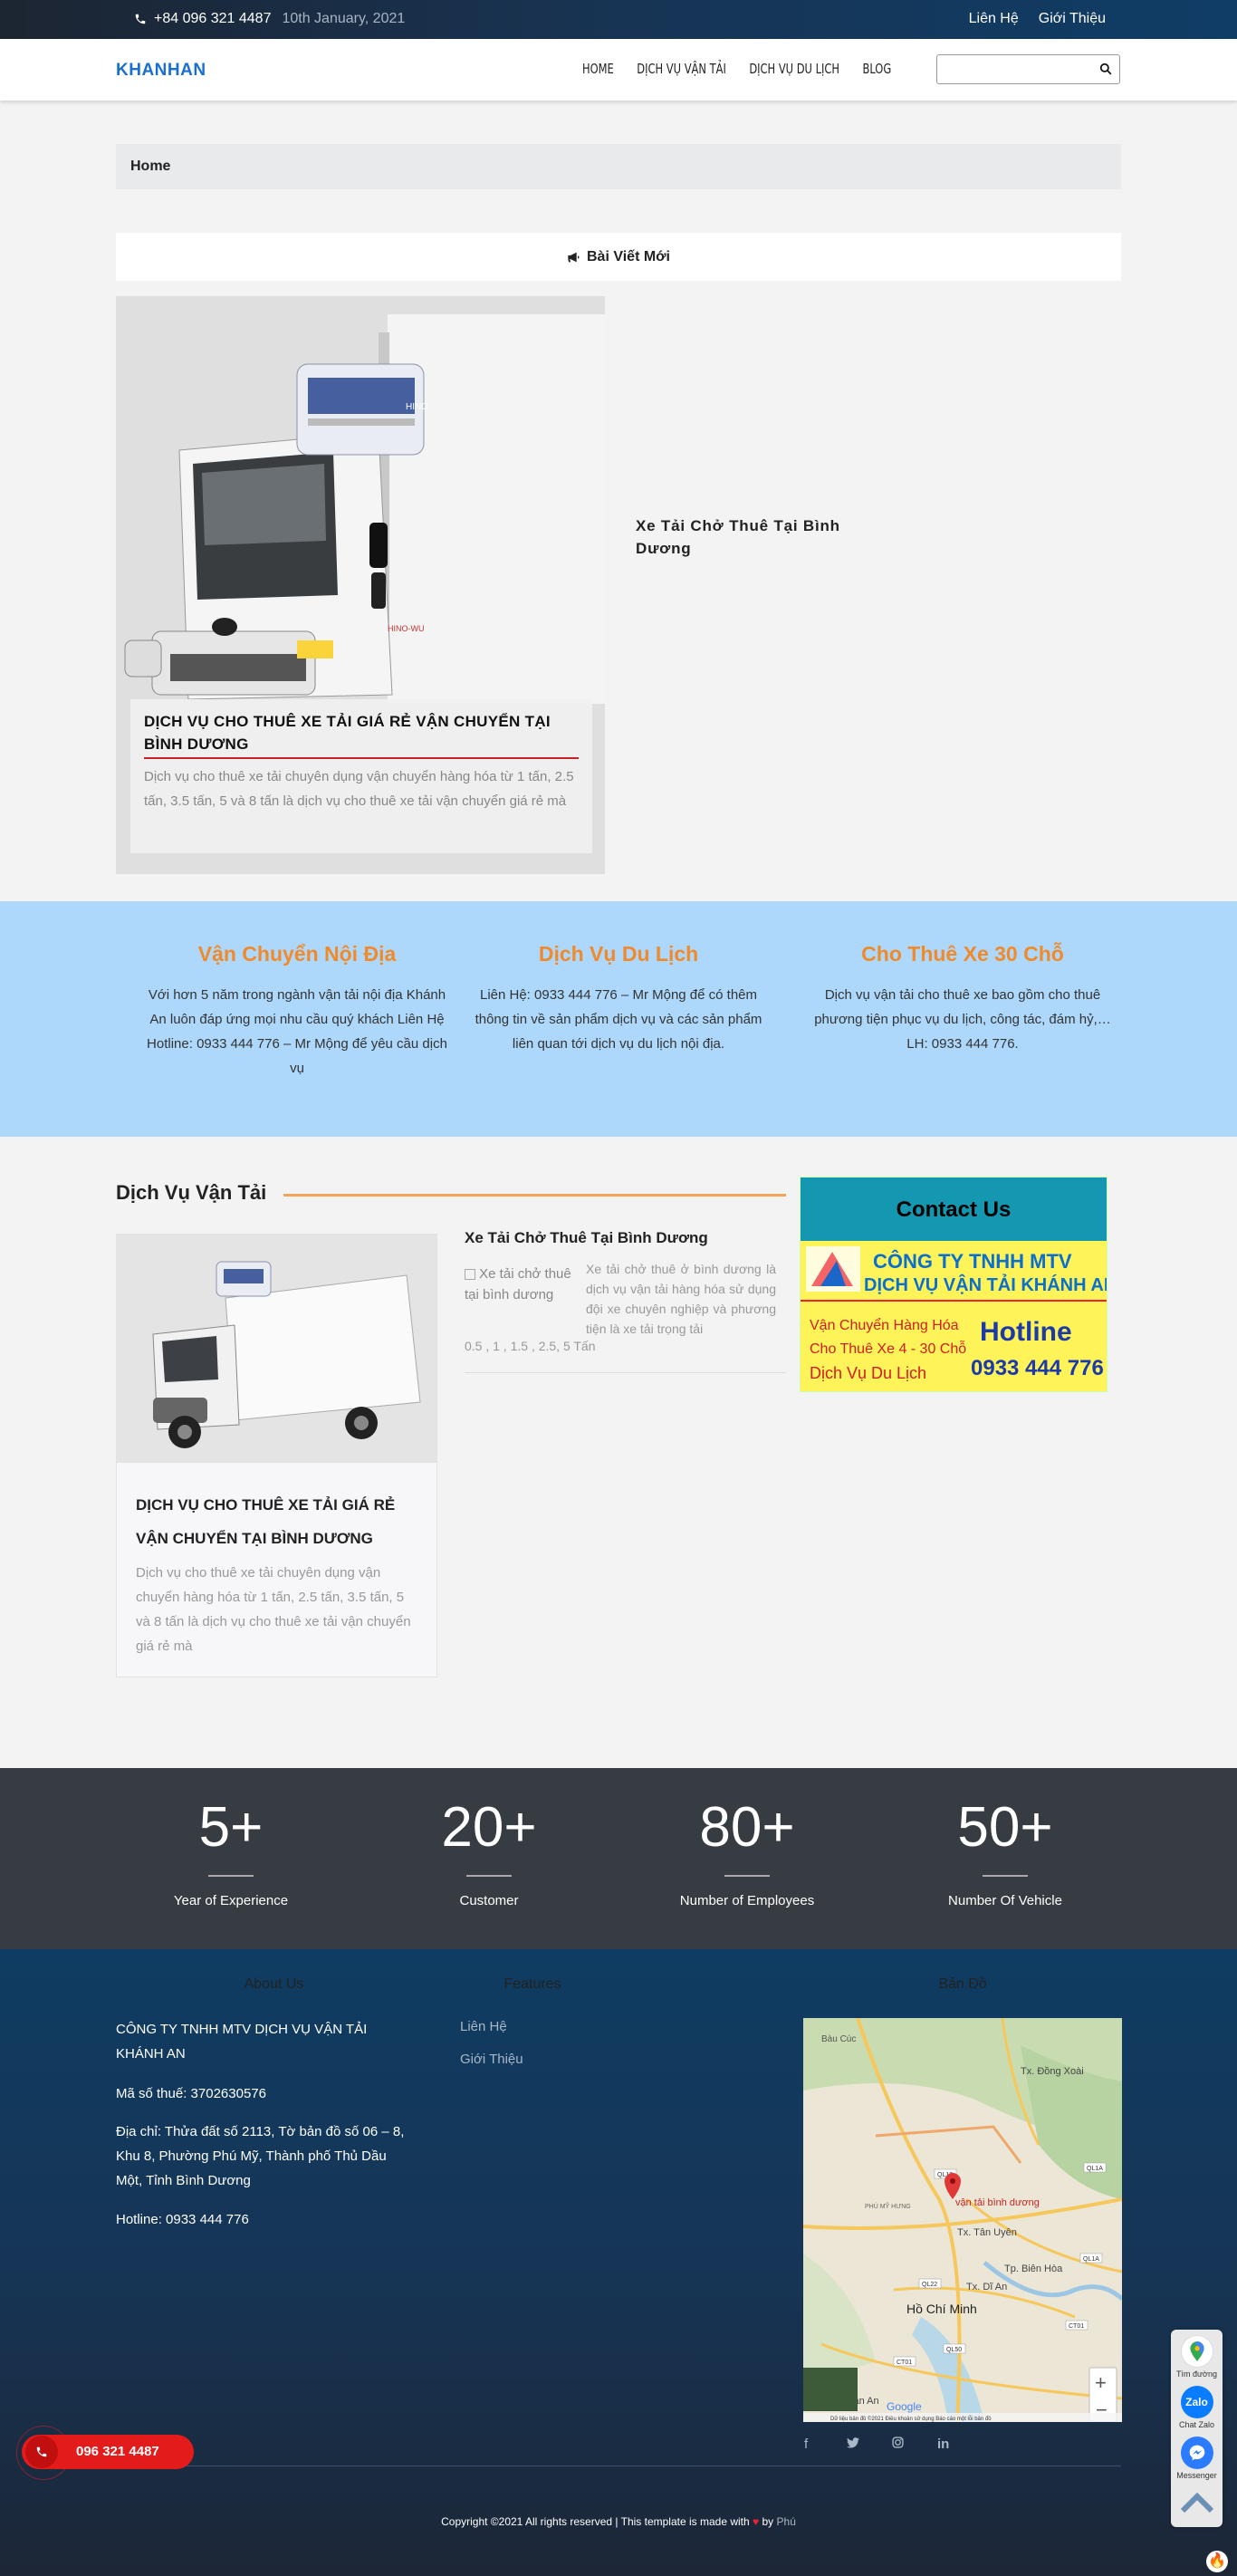 This screenshot has height=2576, width=1237. I want to click on footer-link-contact: Liên Hệ, so click(483, 2026).